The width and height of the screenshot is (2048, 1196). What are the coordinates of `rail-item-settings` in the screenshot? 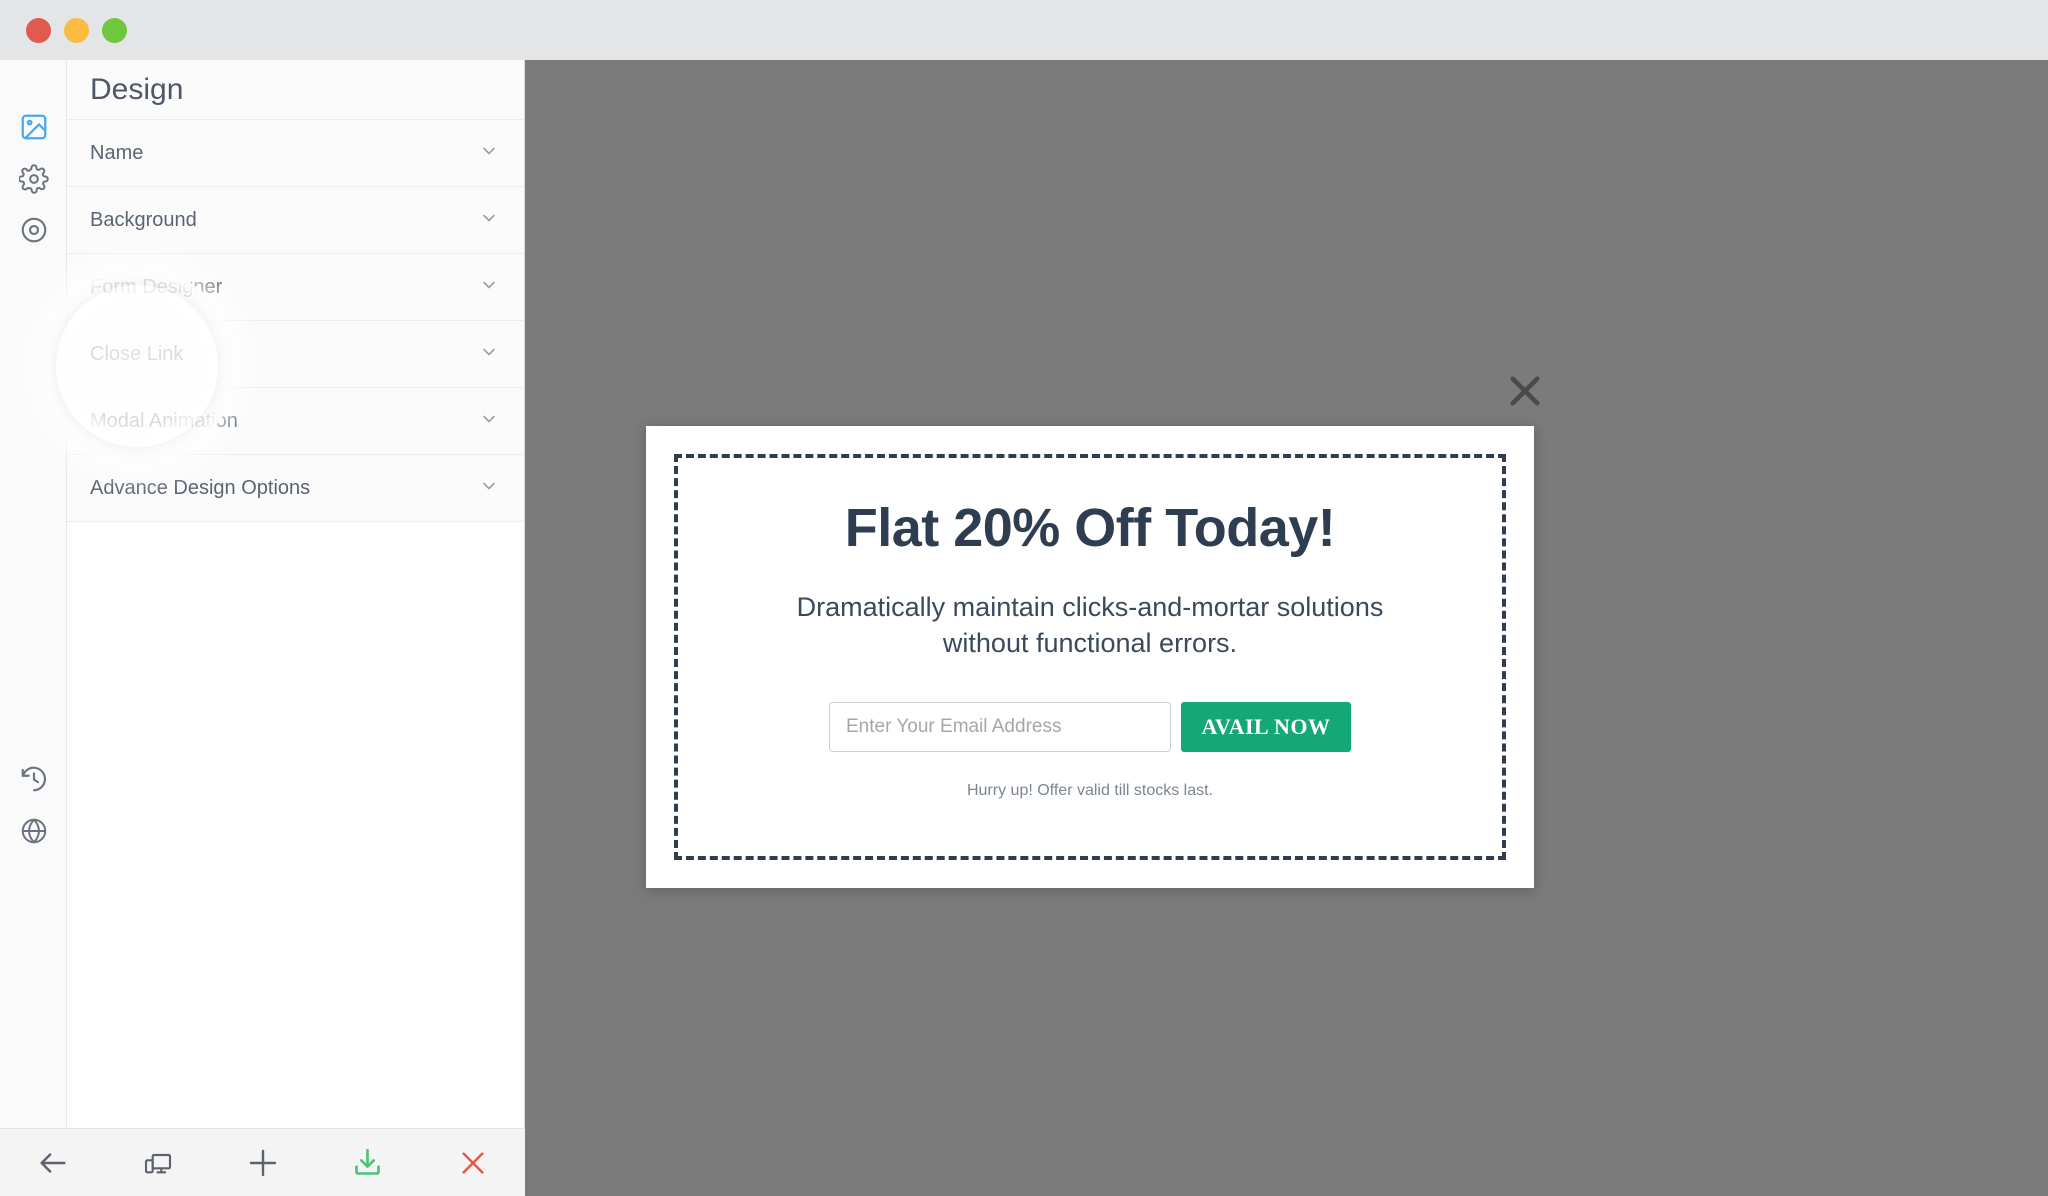 It's located at (33, 179).